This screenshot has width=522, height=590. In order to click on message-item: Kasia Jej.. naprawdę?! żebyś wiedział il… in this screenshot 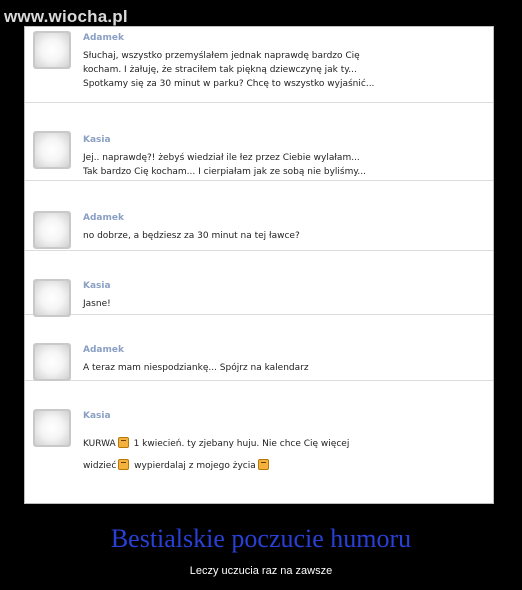, I will do `click(259, 142)`.